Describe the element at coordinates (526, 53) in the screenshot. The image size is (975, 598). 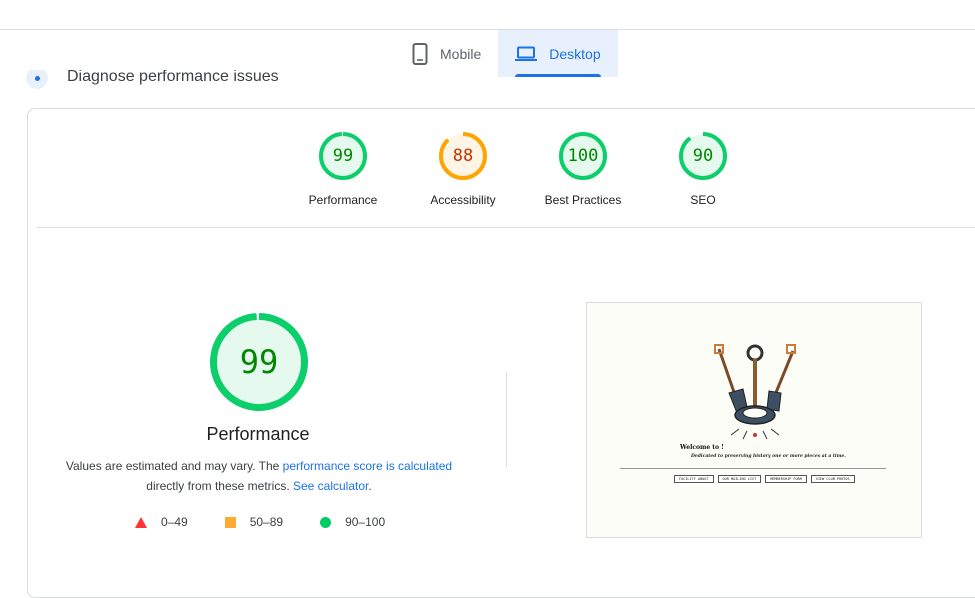
I see `laptop-icon` at that location.